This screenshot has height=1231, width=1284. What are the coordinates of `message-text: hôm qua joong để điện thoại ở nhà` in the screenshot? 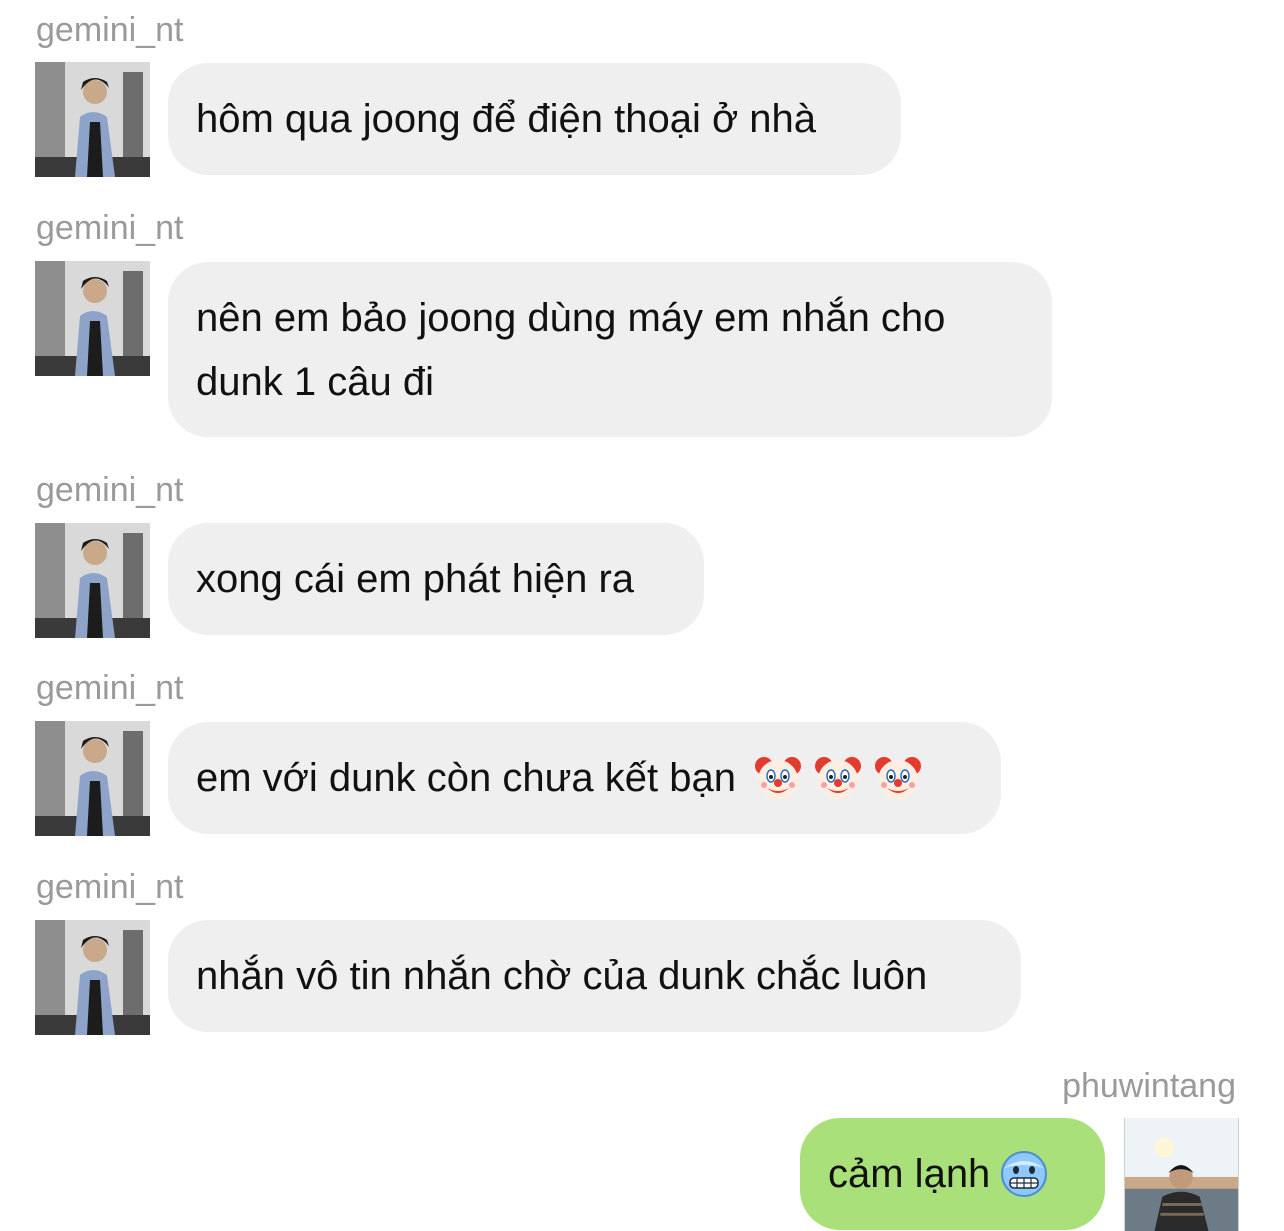 It's located at (506, 119).